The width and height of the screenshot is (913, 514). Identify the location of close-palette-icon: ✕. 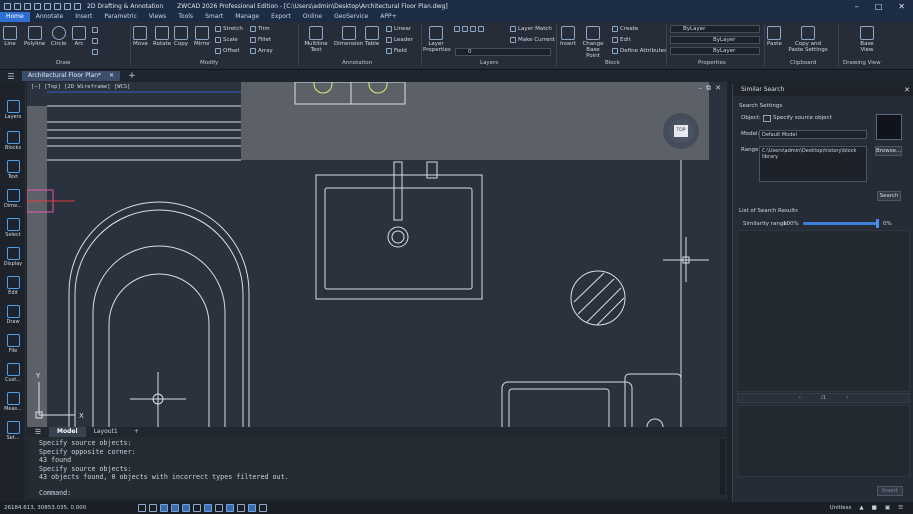
(907, 90).